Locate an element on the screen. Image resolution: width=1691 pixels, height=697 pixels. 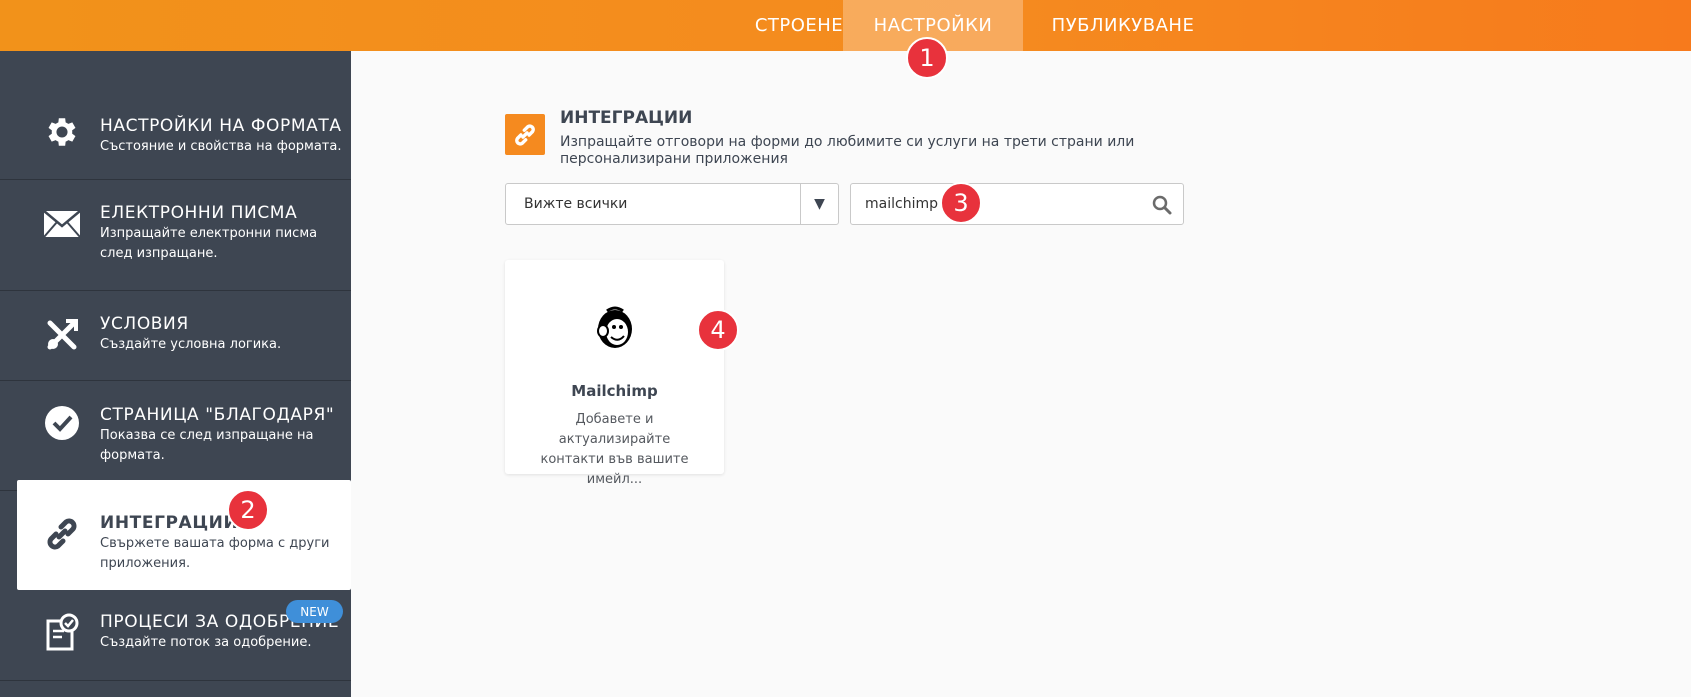
sidebar-item-title: СТРАНИЦА "БЛАГОДАРЯ" is located at coordinates (217, 415).